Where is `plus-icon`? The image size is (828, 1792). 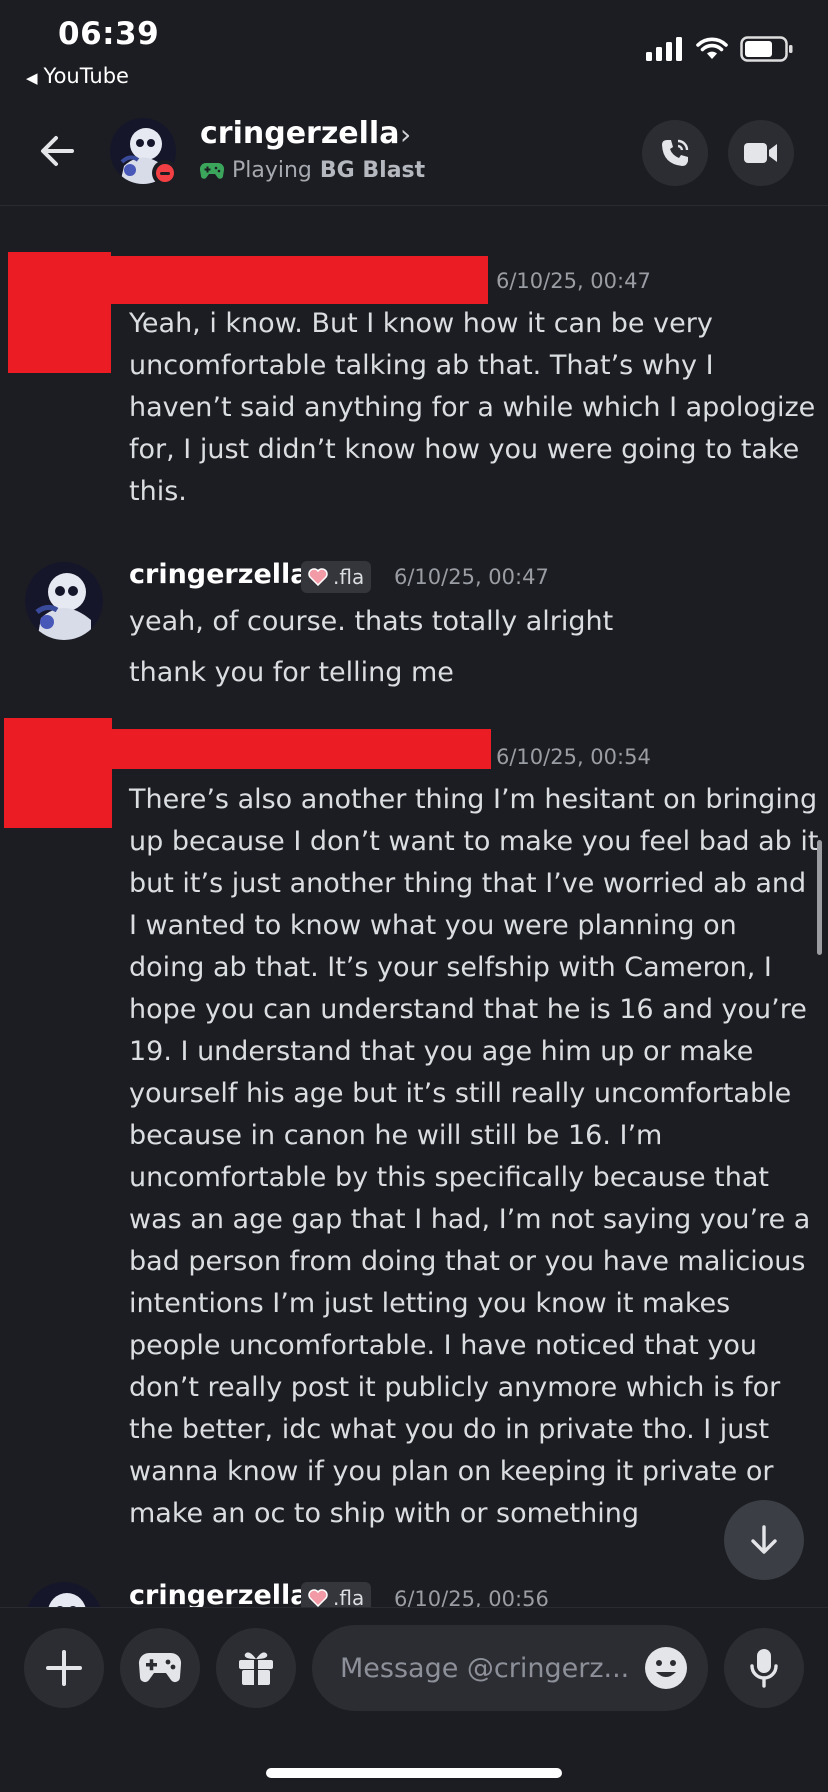 plus-icon is located at coordinates (64, 1668).